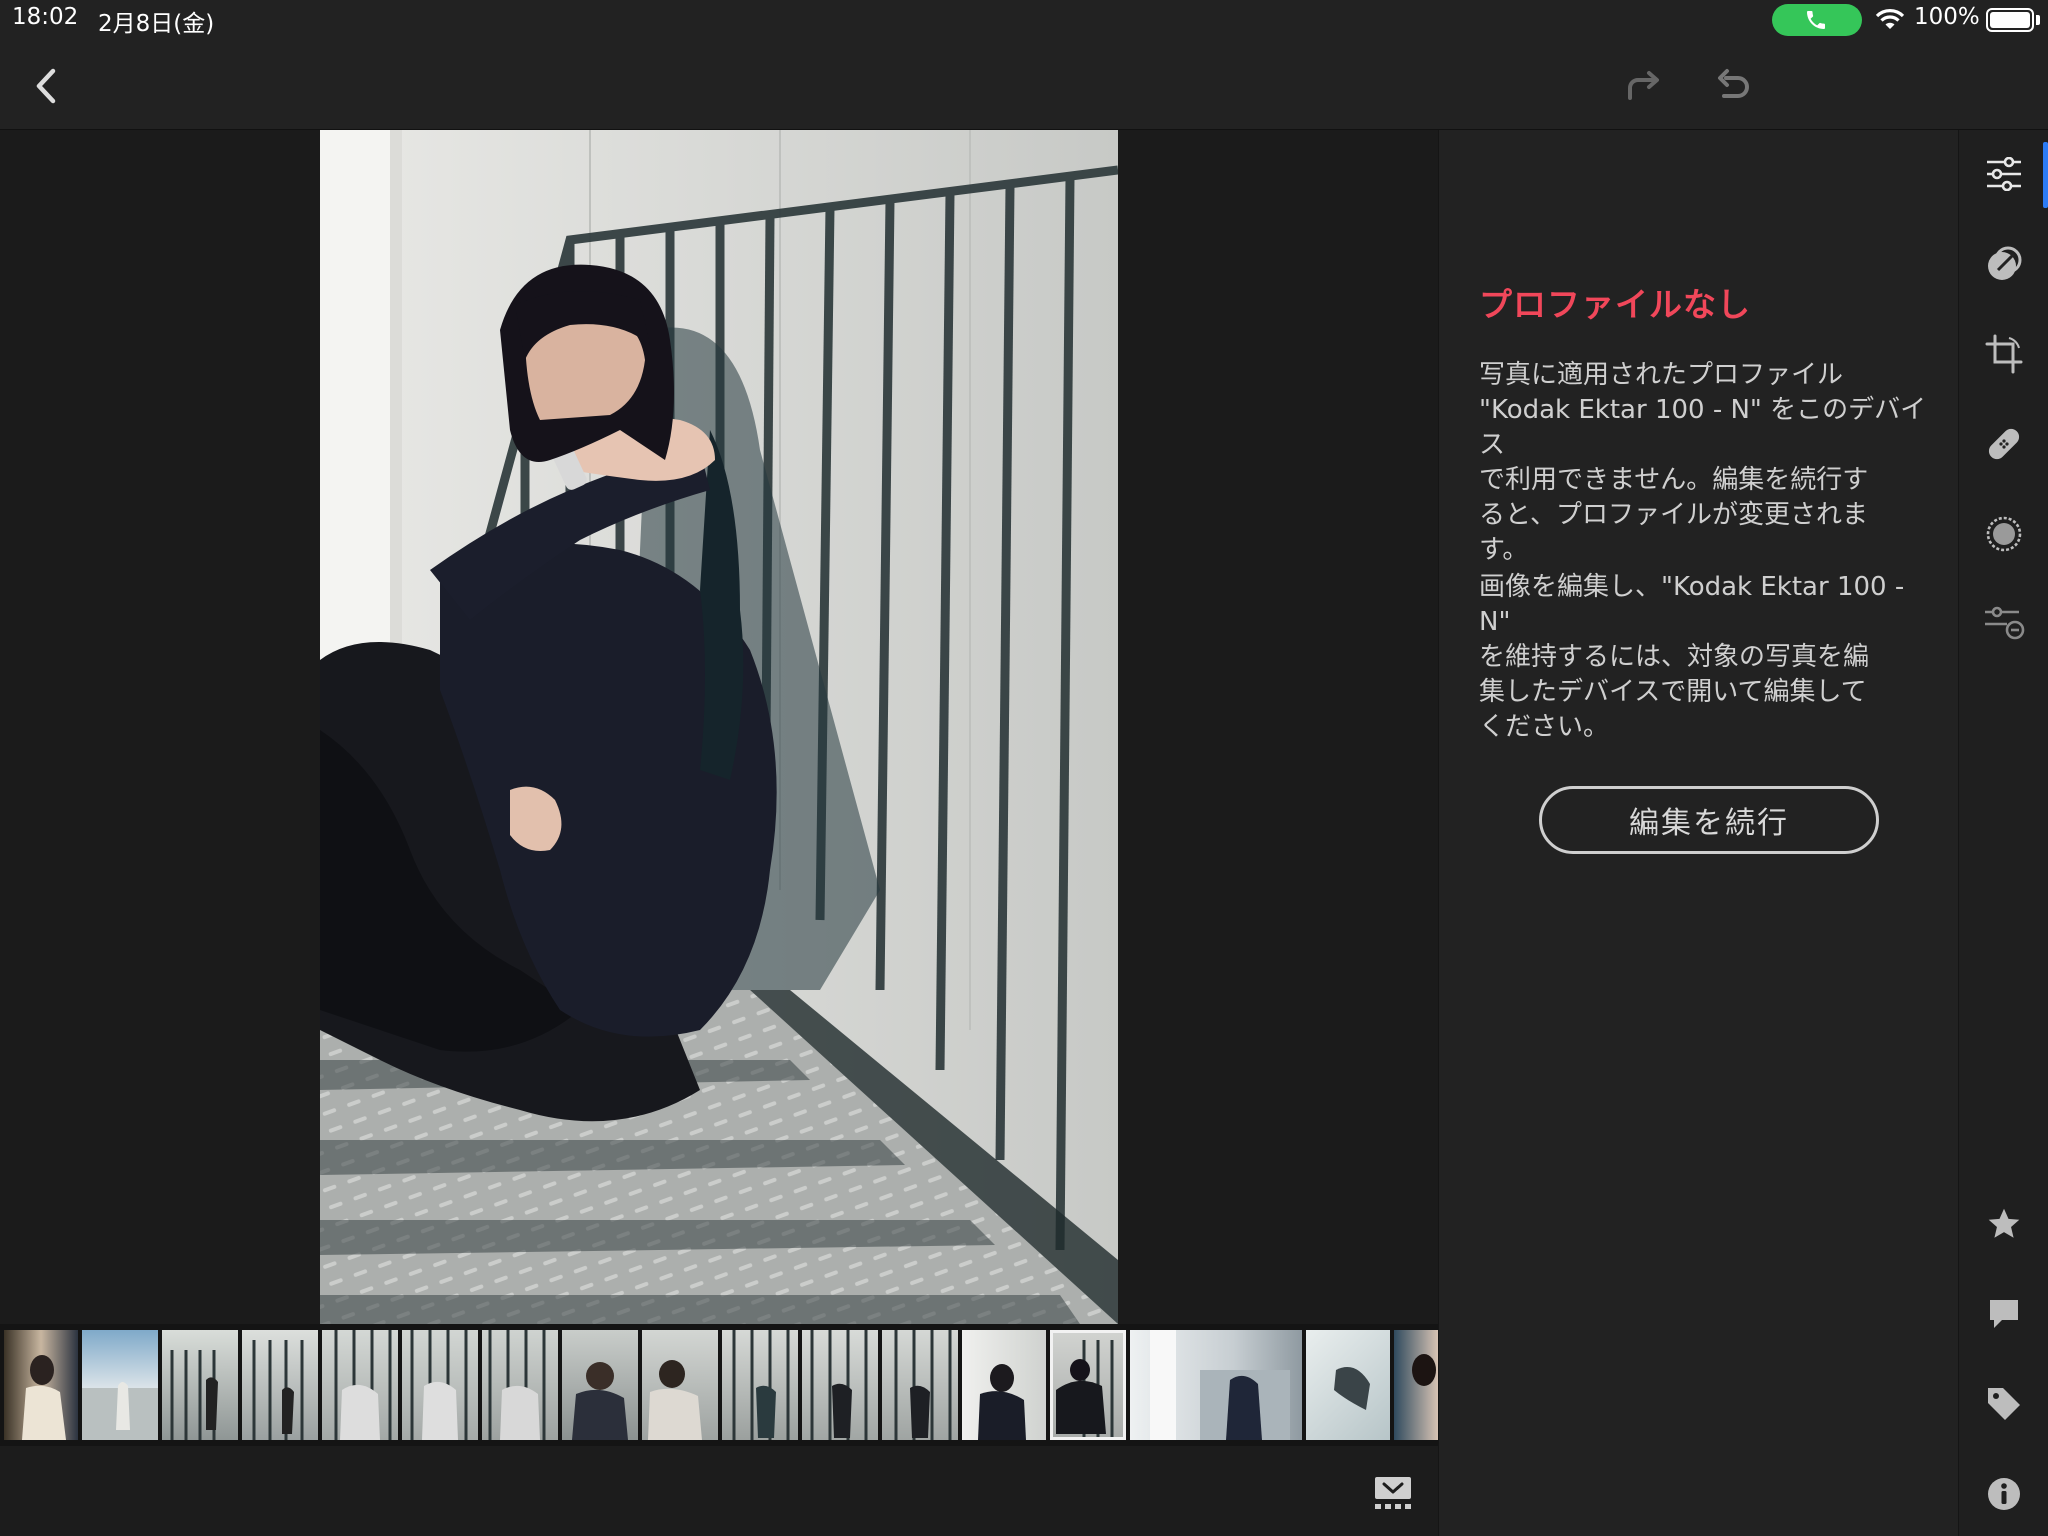 This screenshot has width=2048, height=1536. I want to click on top-toolbar, so click(1024, 85).